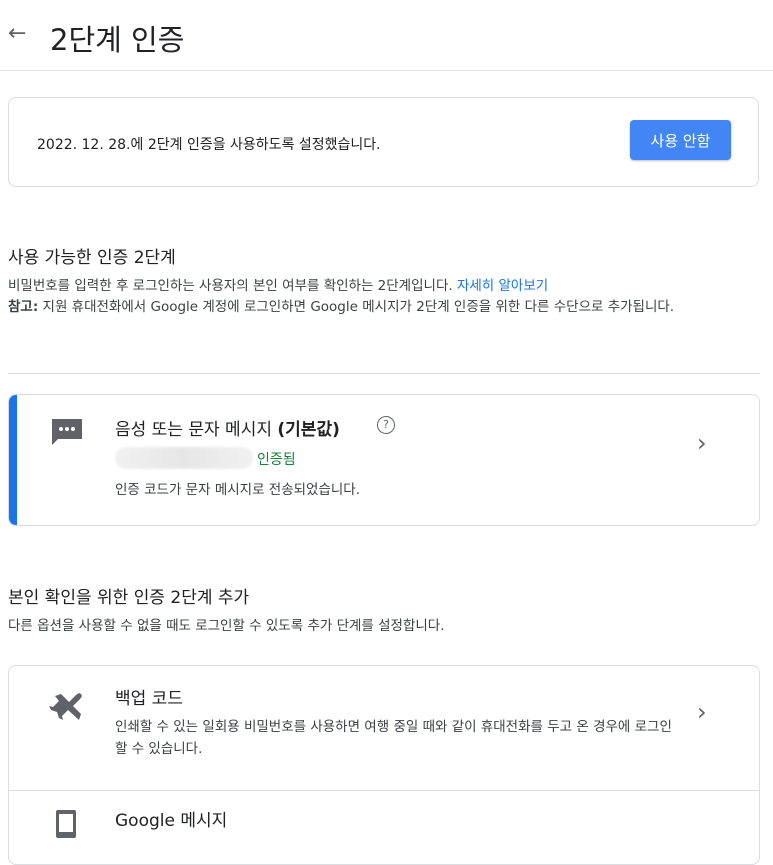  I want to click on status-text: 2022. 12. 28.에 2단계 인증을 사용하도록 설정했습니다., so click(209, 145).